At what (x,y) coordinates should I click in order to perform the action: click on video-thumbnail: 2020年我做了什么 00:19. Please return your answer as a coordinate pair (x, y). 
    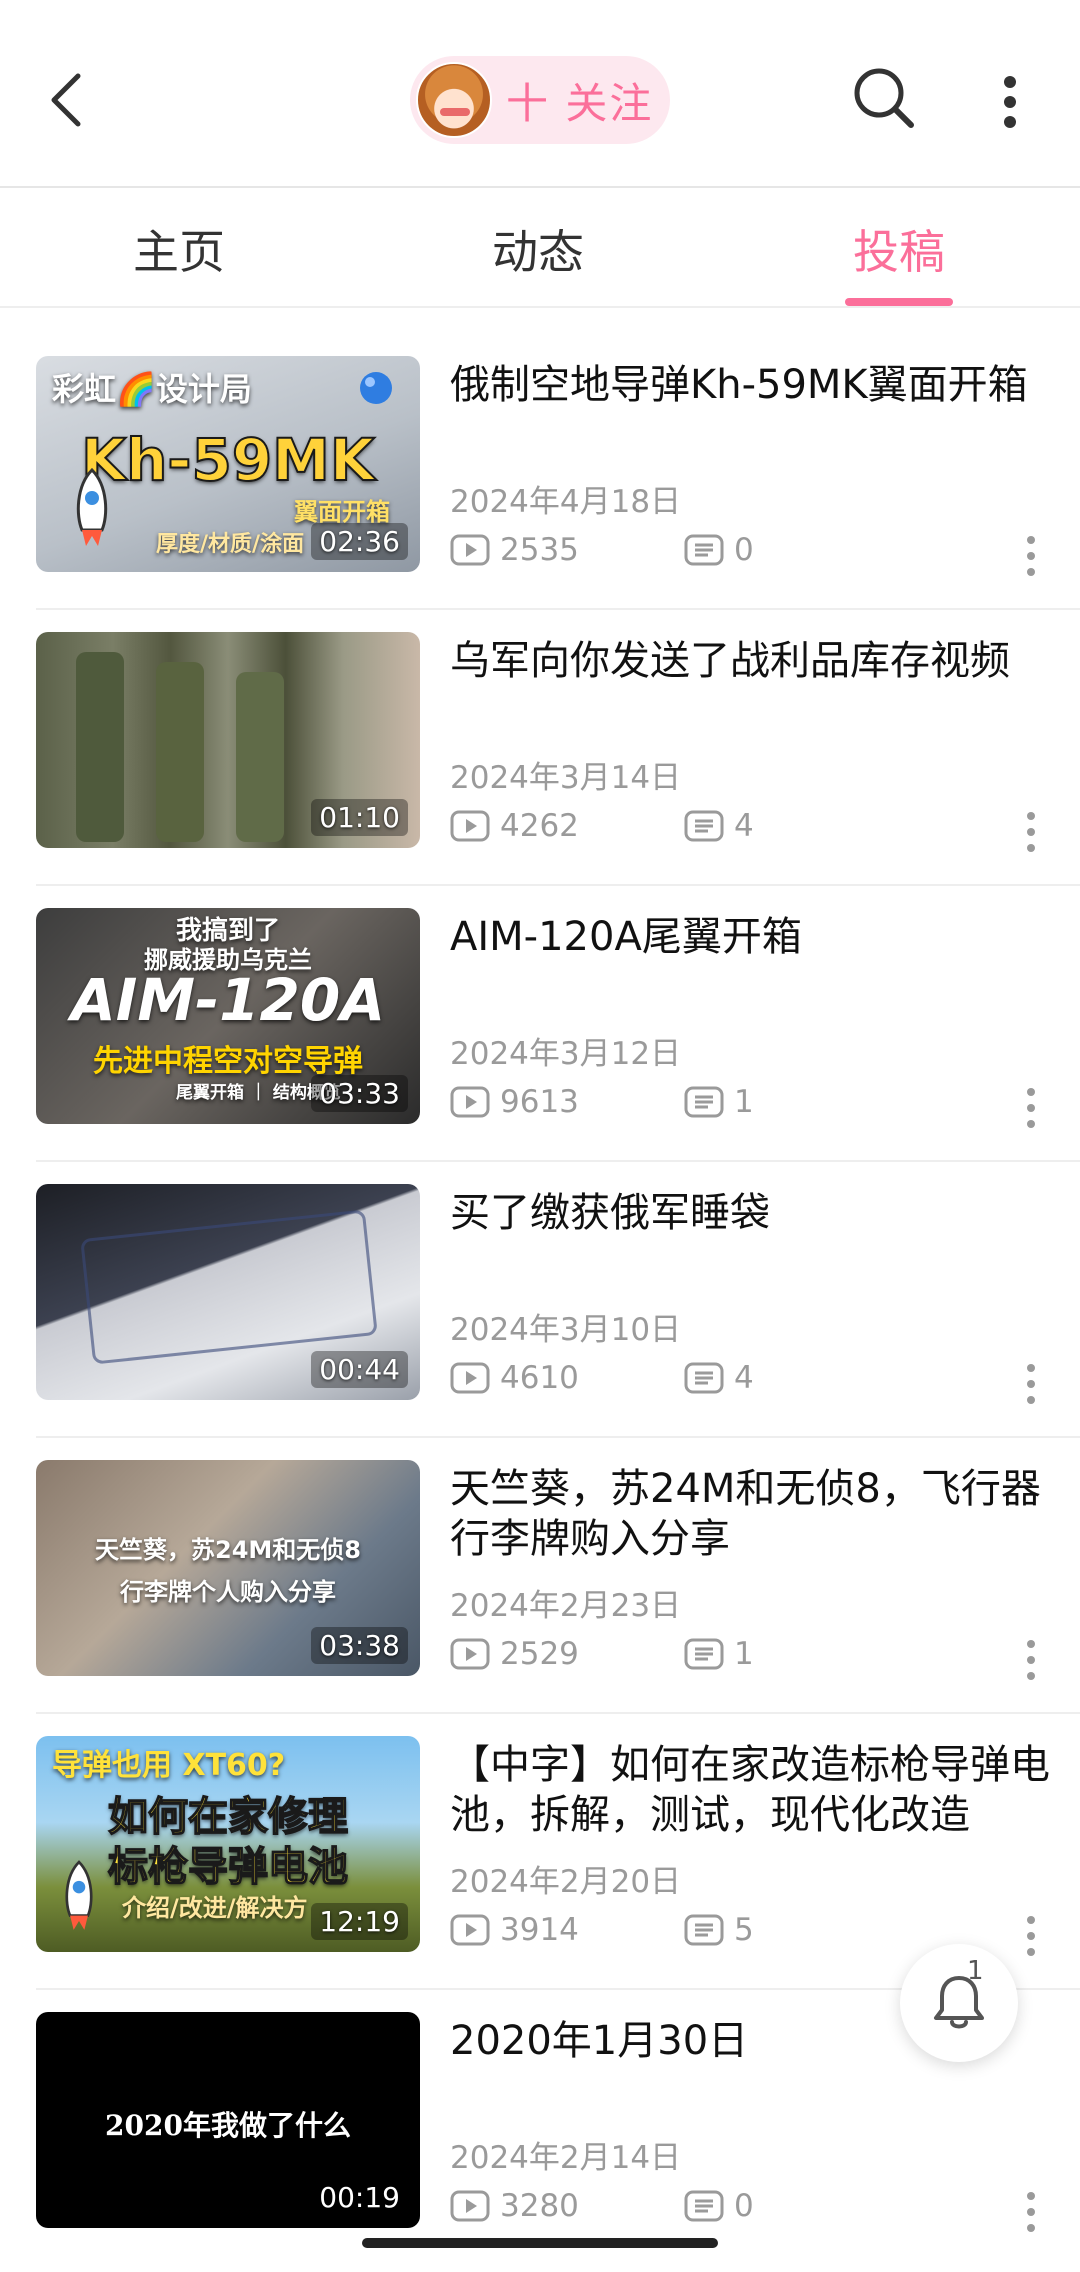
    Looking at the image, I should click on (228, 2120).